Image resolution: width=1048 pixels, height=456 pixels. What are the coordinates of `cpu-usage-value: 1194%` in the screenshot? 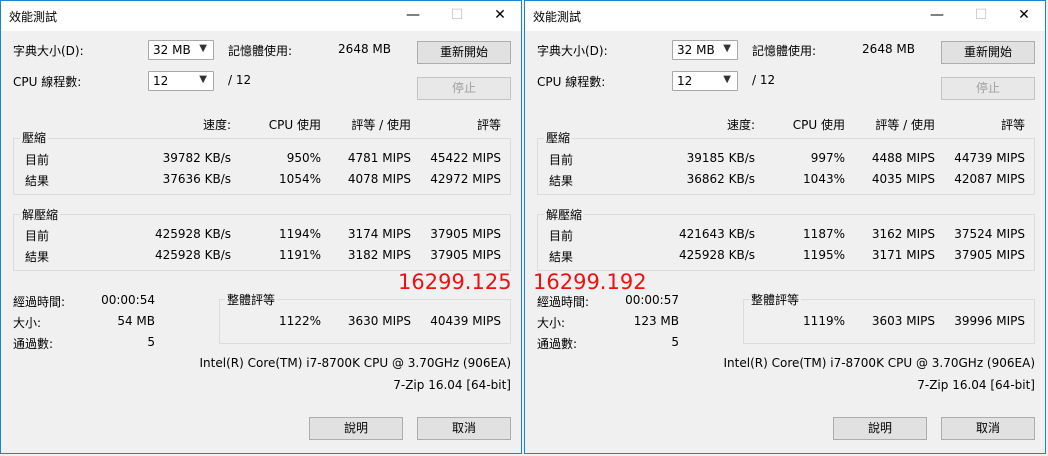 It's located at (300, 234).